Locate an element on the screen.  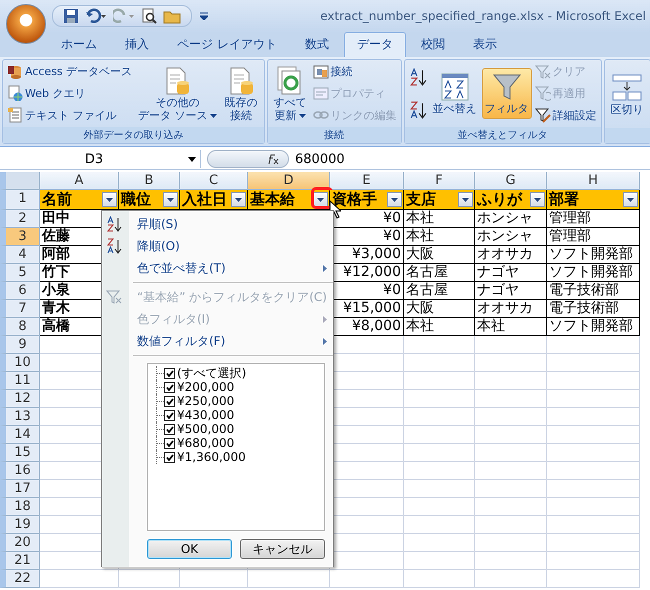
column-header: D is located at coordinates (289, 181).